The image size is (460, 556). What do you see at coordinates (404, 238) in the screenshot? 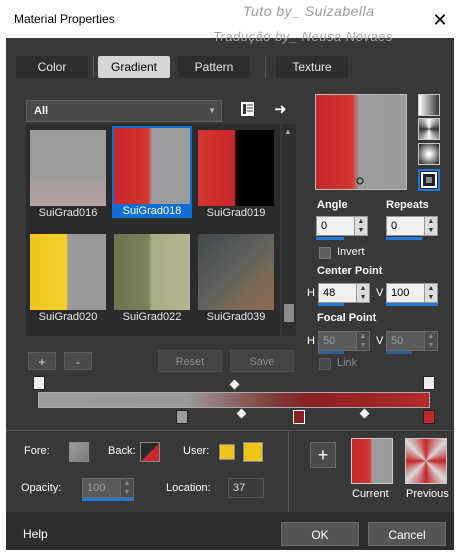
I see `repeats-slider` at bounding box center [404, 238].